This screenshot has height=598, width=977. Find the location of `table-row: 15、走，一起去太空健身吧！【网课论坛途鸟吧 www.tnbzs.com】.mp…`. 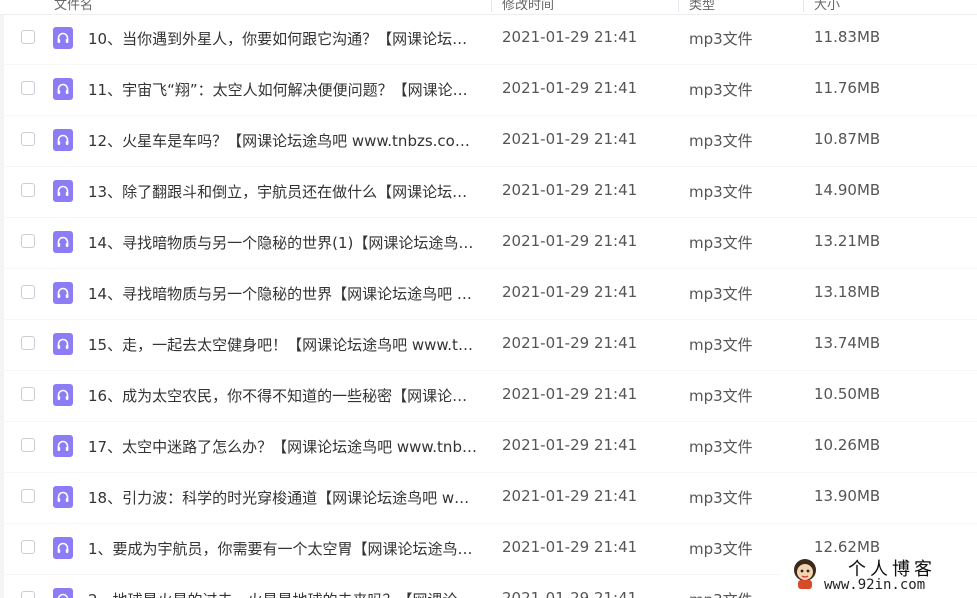

table-row: 15、走，一起去太空健身吧！【网课论坛途鸟吧 www.tnbzs.com】.mp… is located at coordinates (488, 345).